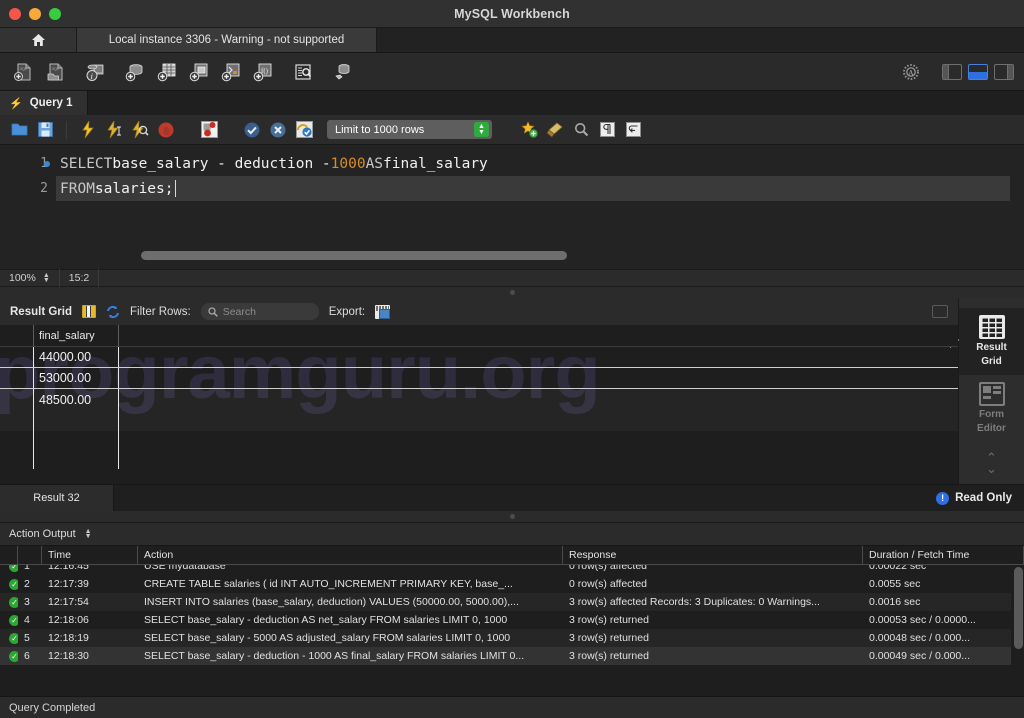 This screenshot has width=1024, height=718. Describe the element at coordinates (88, 534) in the screenshot. I see `action-output-dropdown-icon: ▲ ▼` at that location.